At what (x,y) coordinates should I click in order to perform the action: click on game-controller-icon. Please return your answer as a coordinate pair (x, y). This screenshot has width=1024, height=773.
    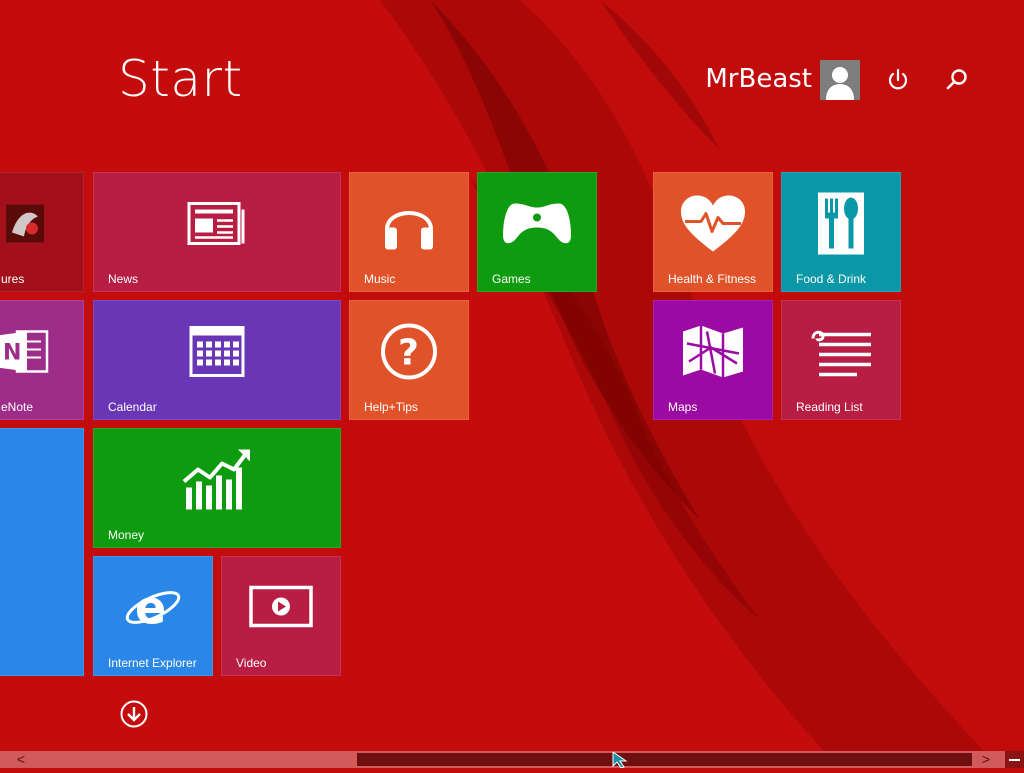
    Looking at the image, I should click on (537, 226).